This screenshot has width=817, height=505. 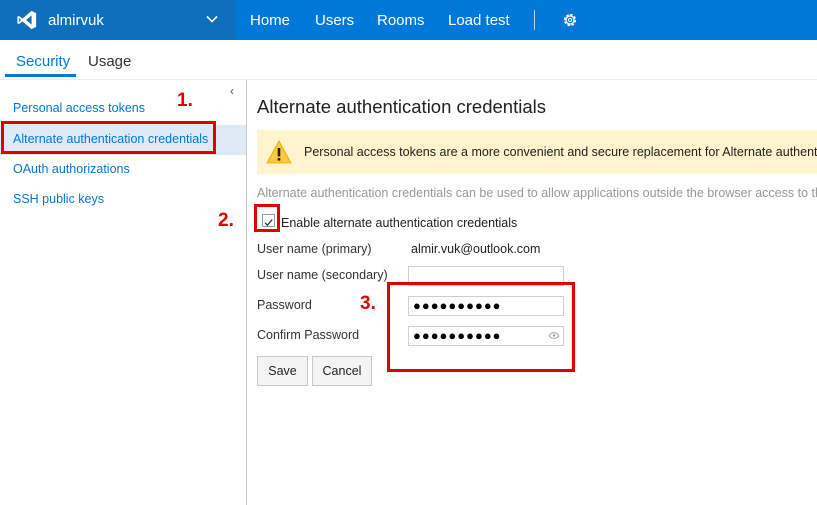 I want to click on top-bar: almirvuk Home Users Rooms Load test, so click(x=408, y=20).